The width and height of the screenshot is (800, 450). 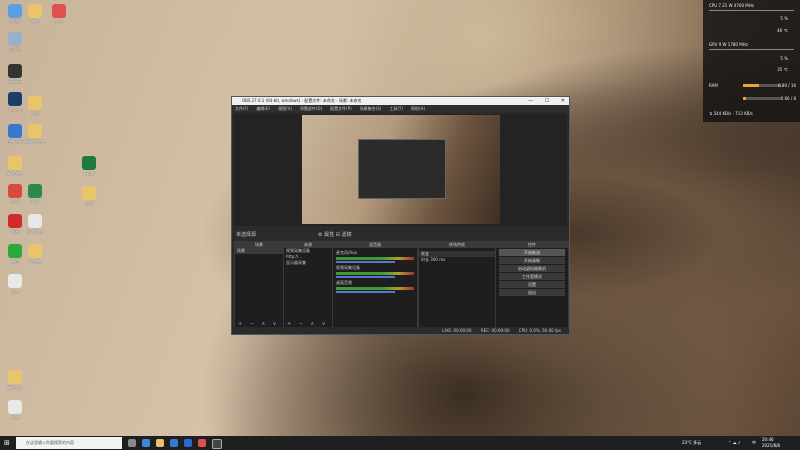 I want to click on start-recording-button: 开始录制, so click(x=532, y=260).